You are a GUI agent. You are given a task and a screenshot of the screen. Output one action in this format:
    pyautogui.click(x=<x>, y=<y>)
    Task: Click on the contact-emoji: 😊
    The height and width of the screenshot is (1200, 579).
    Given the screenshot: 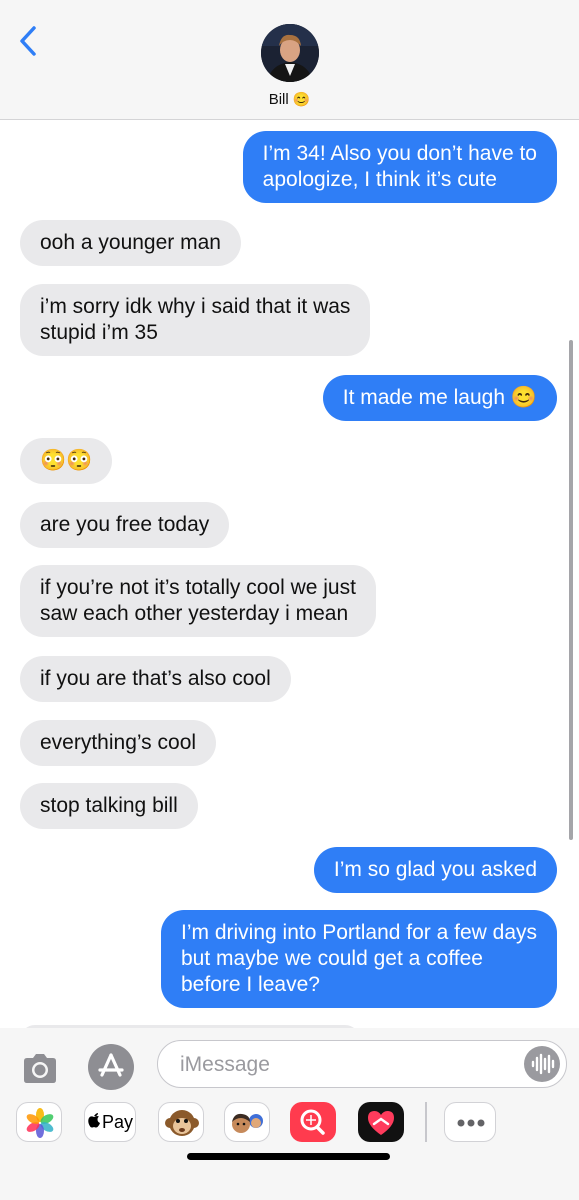 What is the action you would take?
    pyautogui.click(x=301, y=99)
    